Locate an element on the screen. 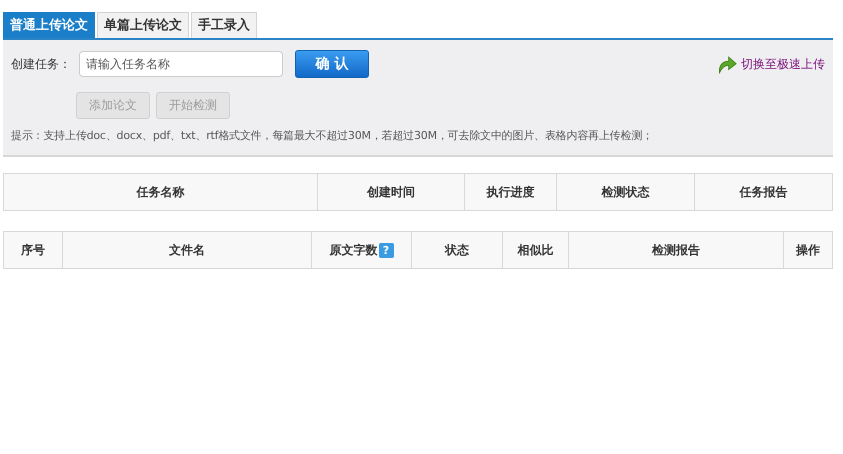 Image resolution: width=843 pixels, height=454 pixels. tab: 手工录入 is located at coordinates (224, 25).